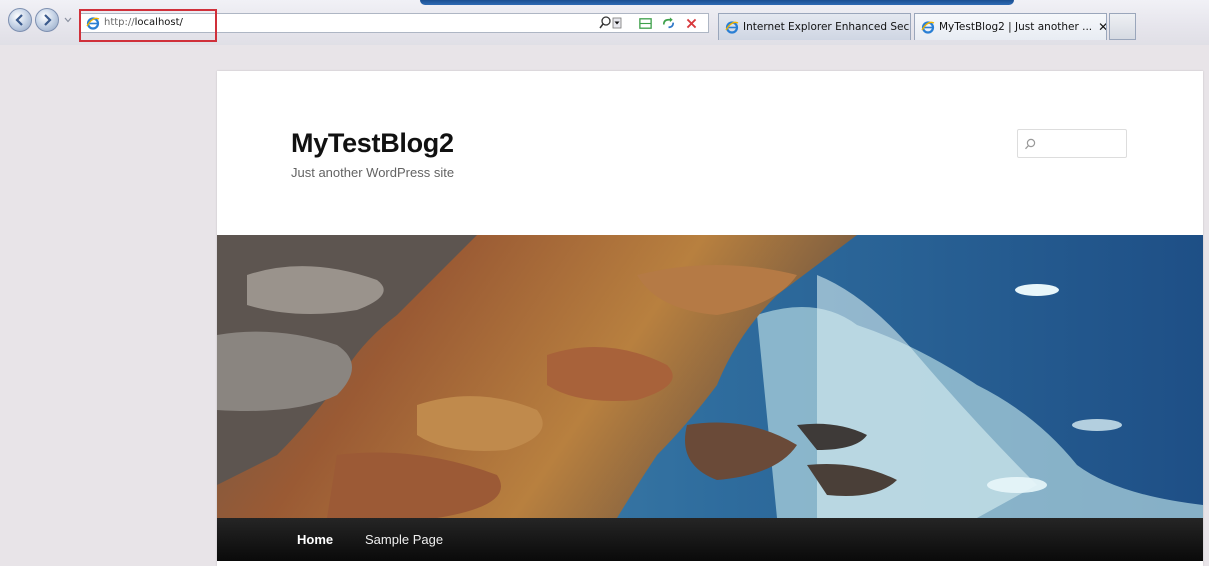 The width and height of the screenshot is (1209, 566). I want to click on stop-button, so click(691, 23).